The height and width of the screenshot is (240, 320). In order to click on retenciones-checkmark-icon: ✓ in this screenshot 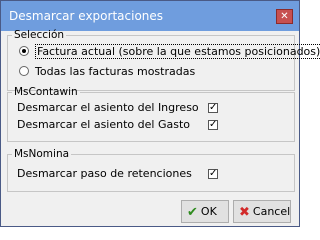, I will do `click(213, 173)`.